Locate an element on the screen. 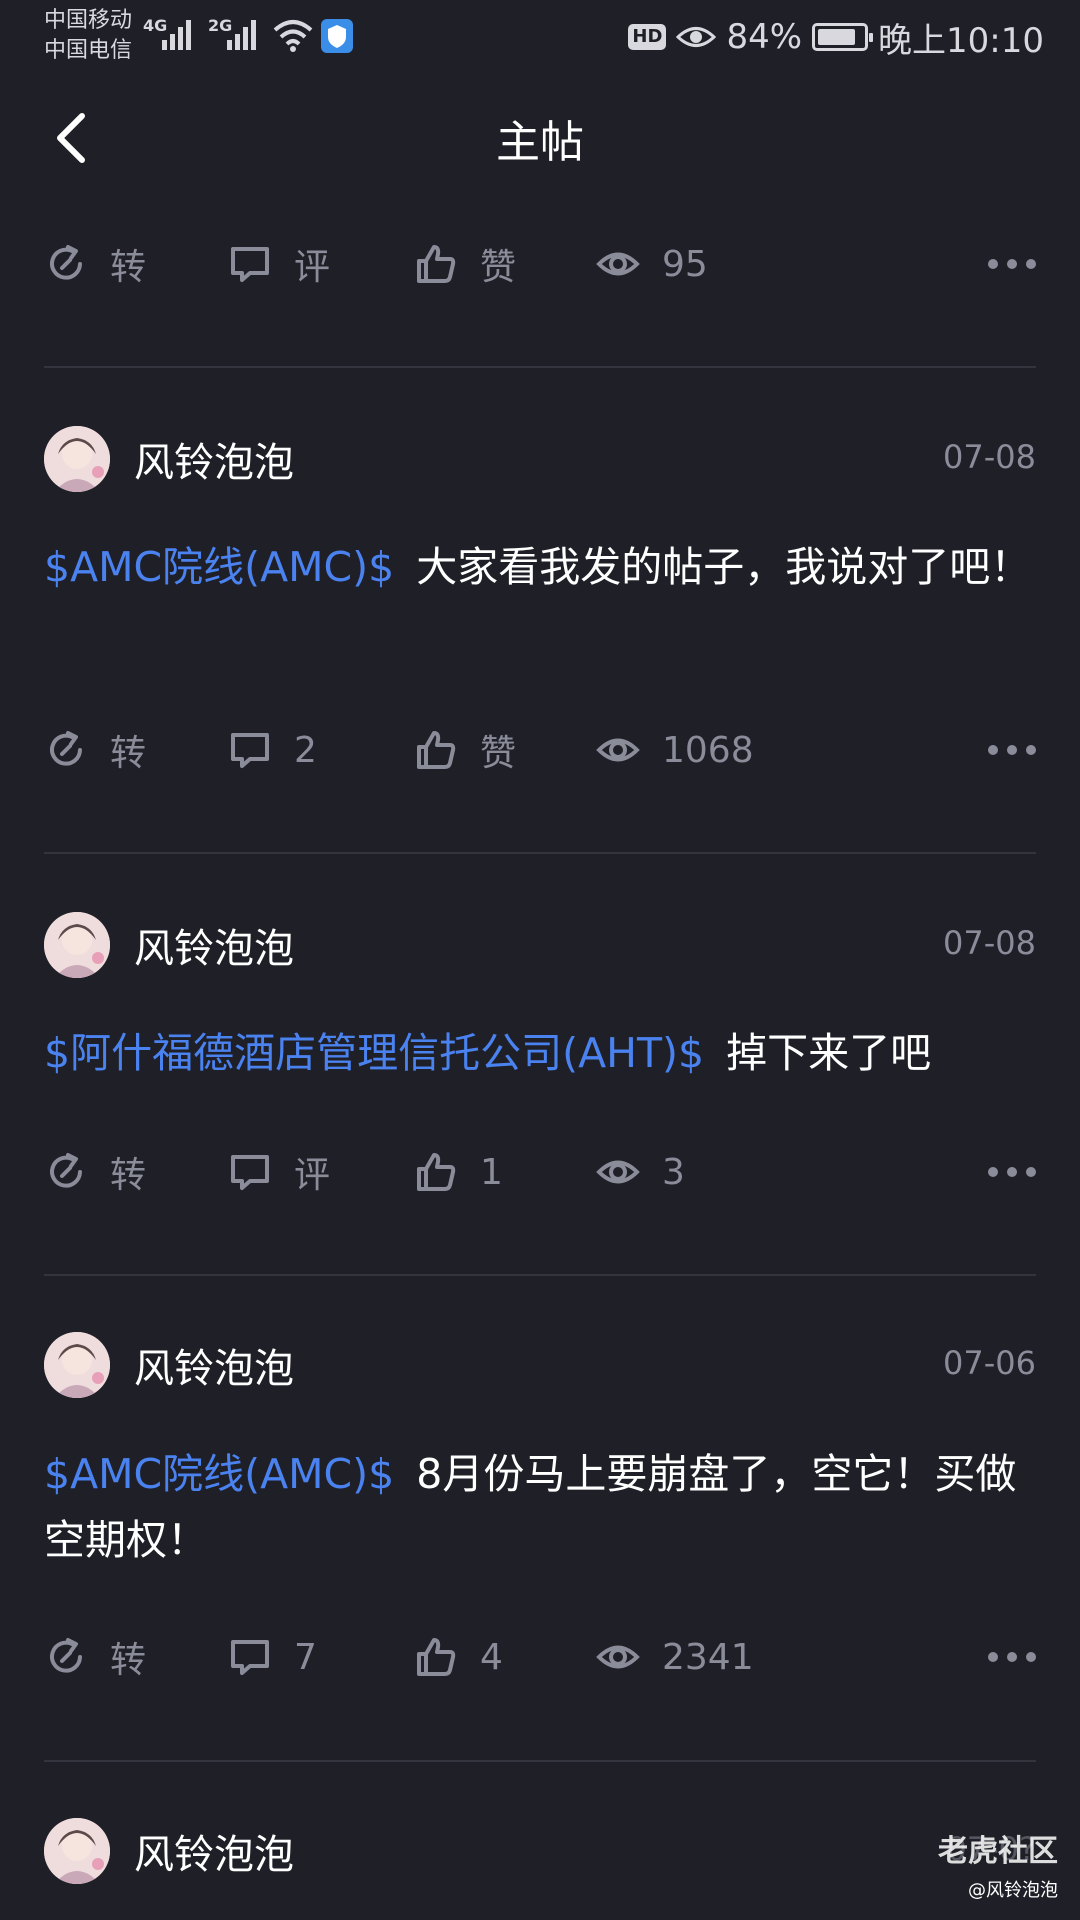 The width and height of the screenshot is (1080, 1920). watermark-logo: 老虎社区 is located at coordinates (998, 1851).